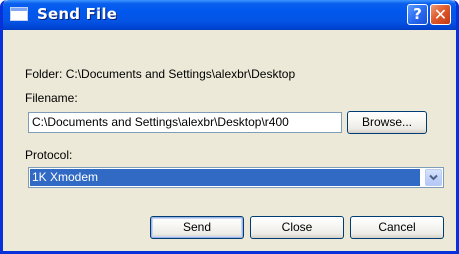  Describe the element at coordinates (229, 15) in the screenshot. I see `title-bar: Send File ? ✕` at that location.